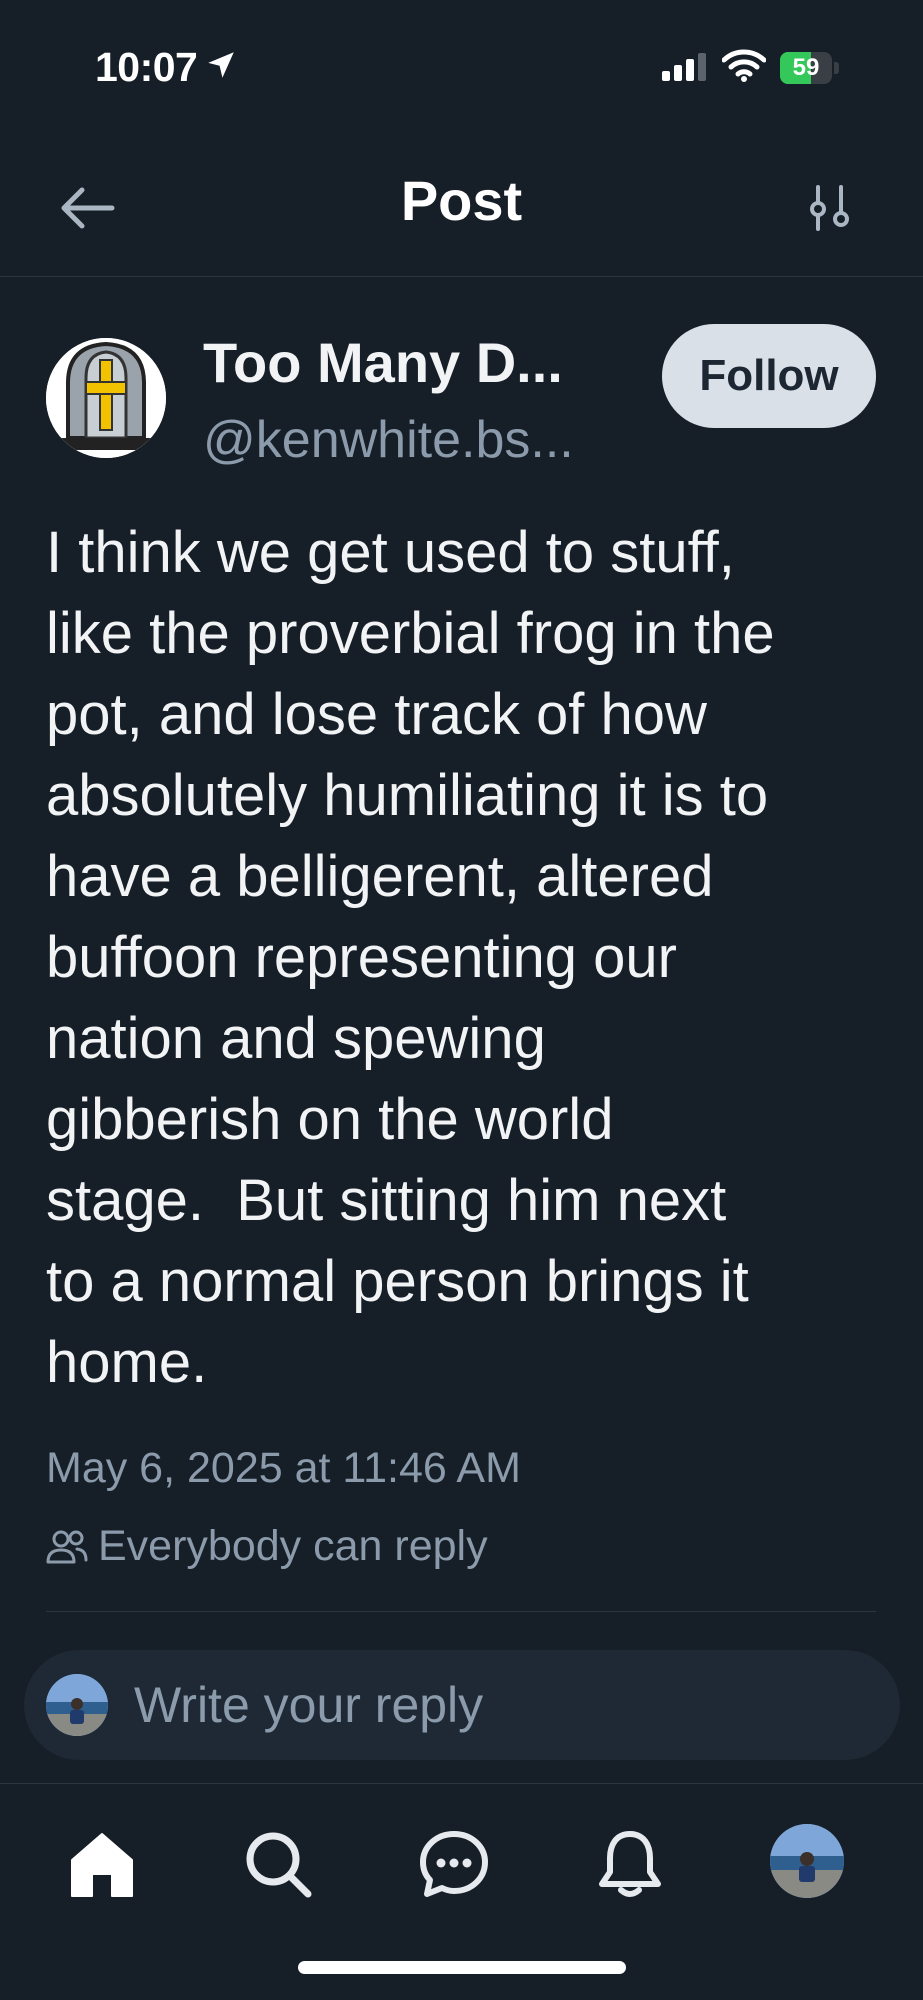  I want to click on user-avatar-image, so click(77, 1705).